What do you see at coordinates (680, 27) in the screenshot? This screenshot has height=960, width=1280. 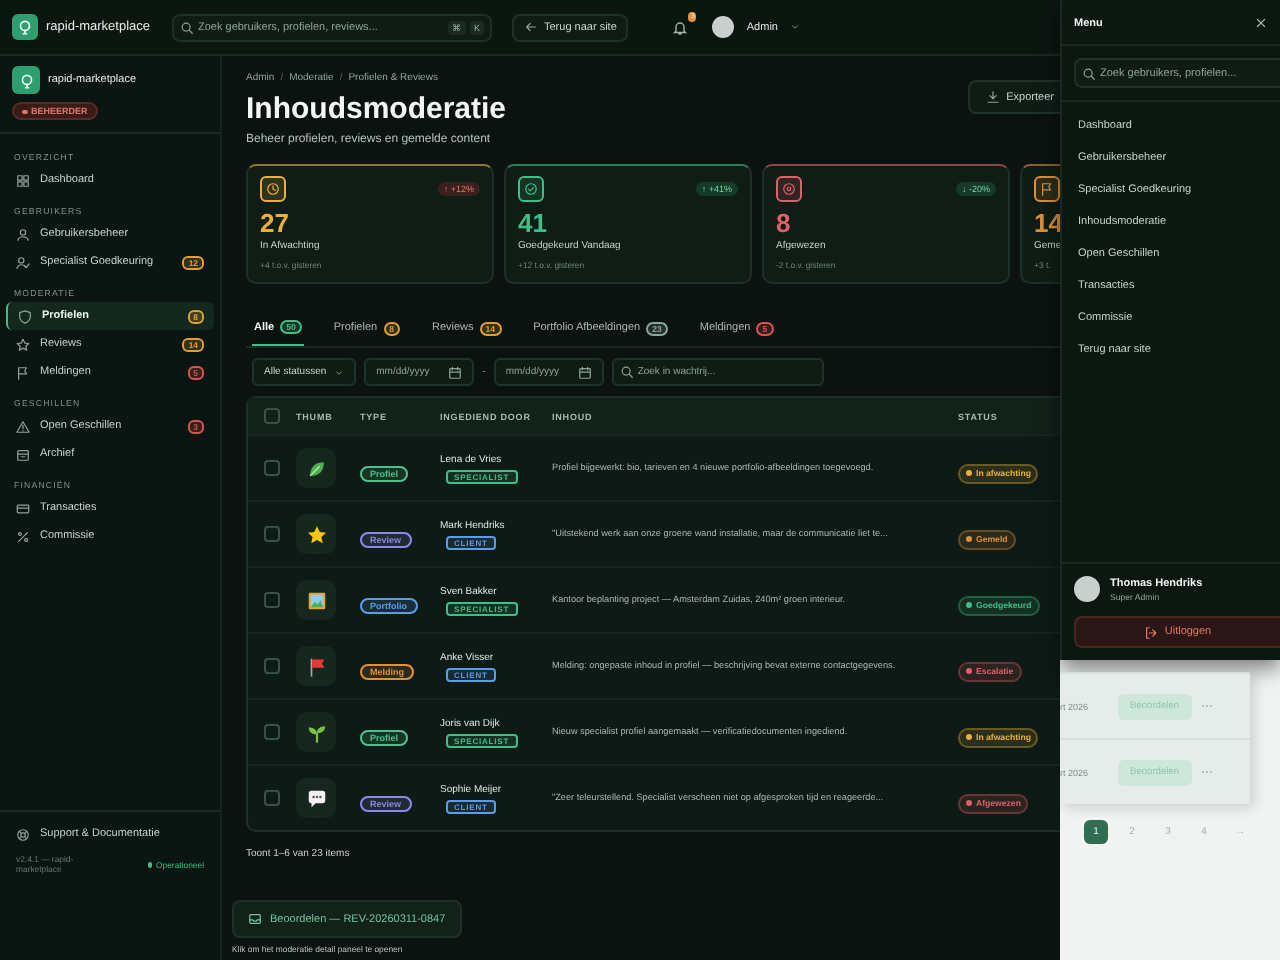 I see `bell-icon` at bounding box center [680, 27].